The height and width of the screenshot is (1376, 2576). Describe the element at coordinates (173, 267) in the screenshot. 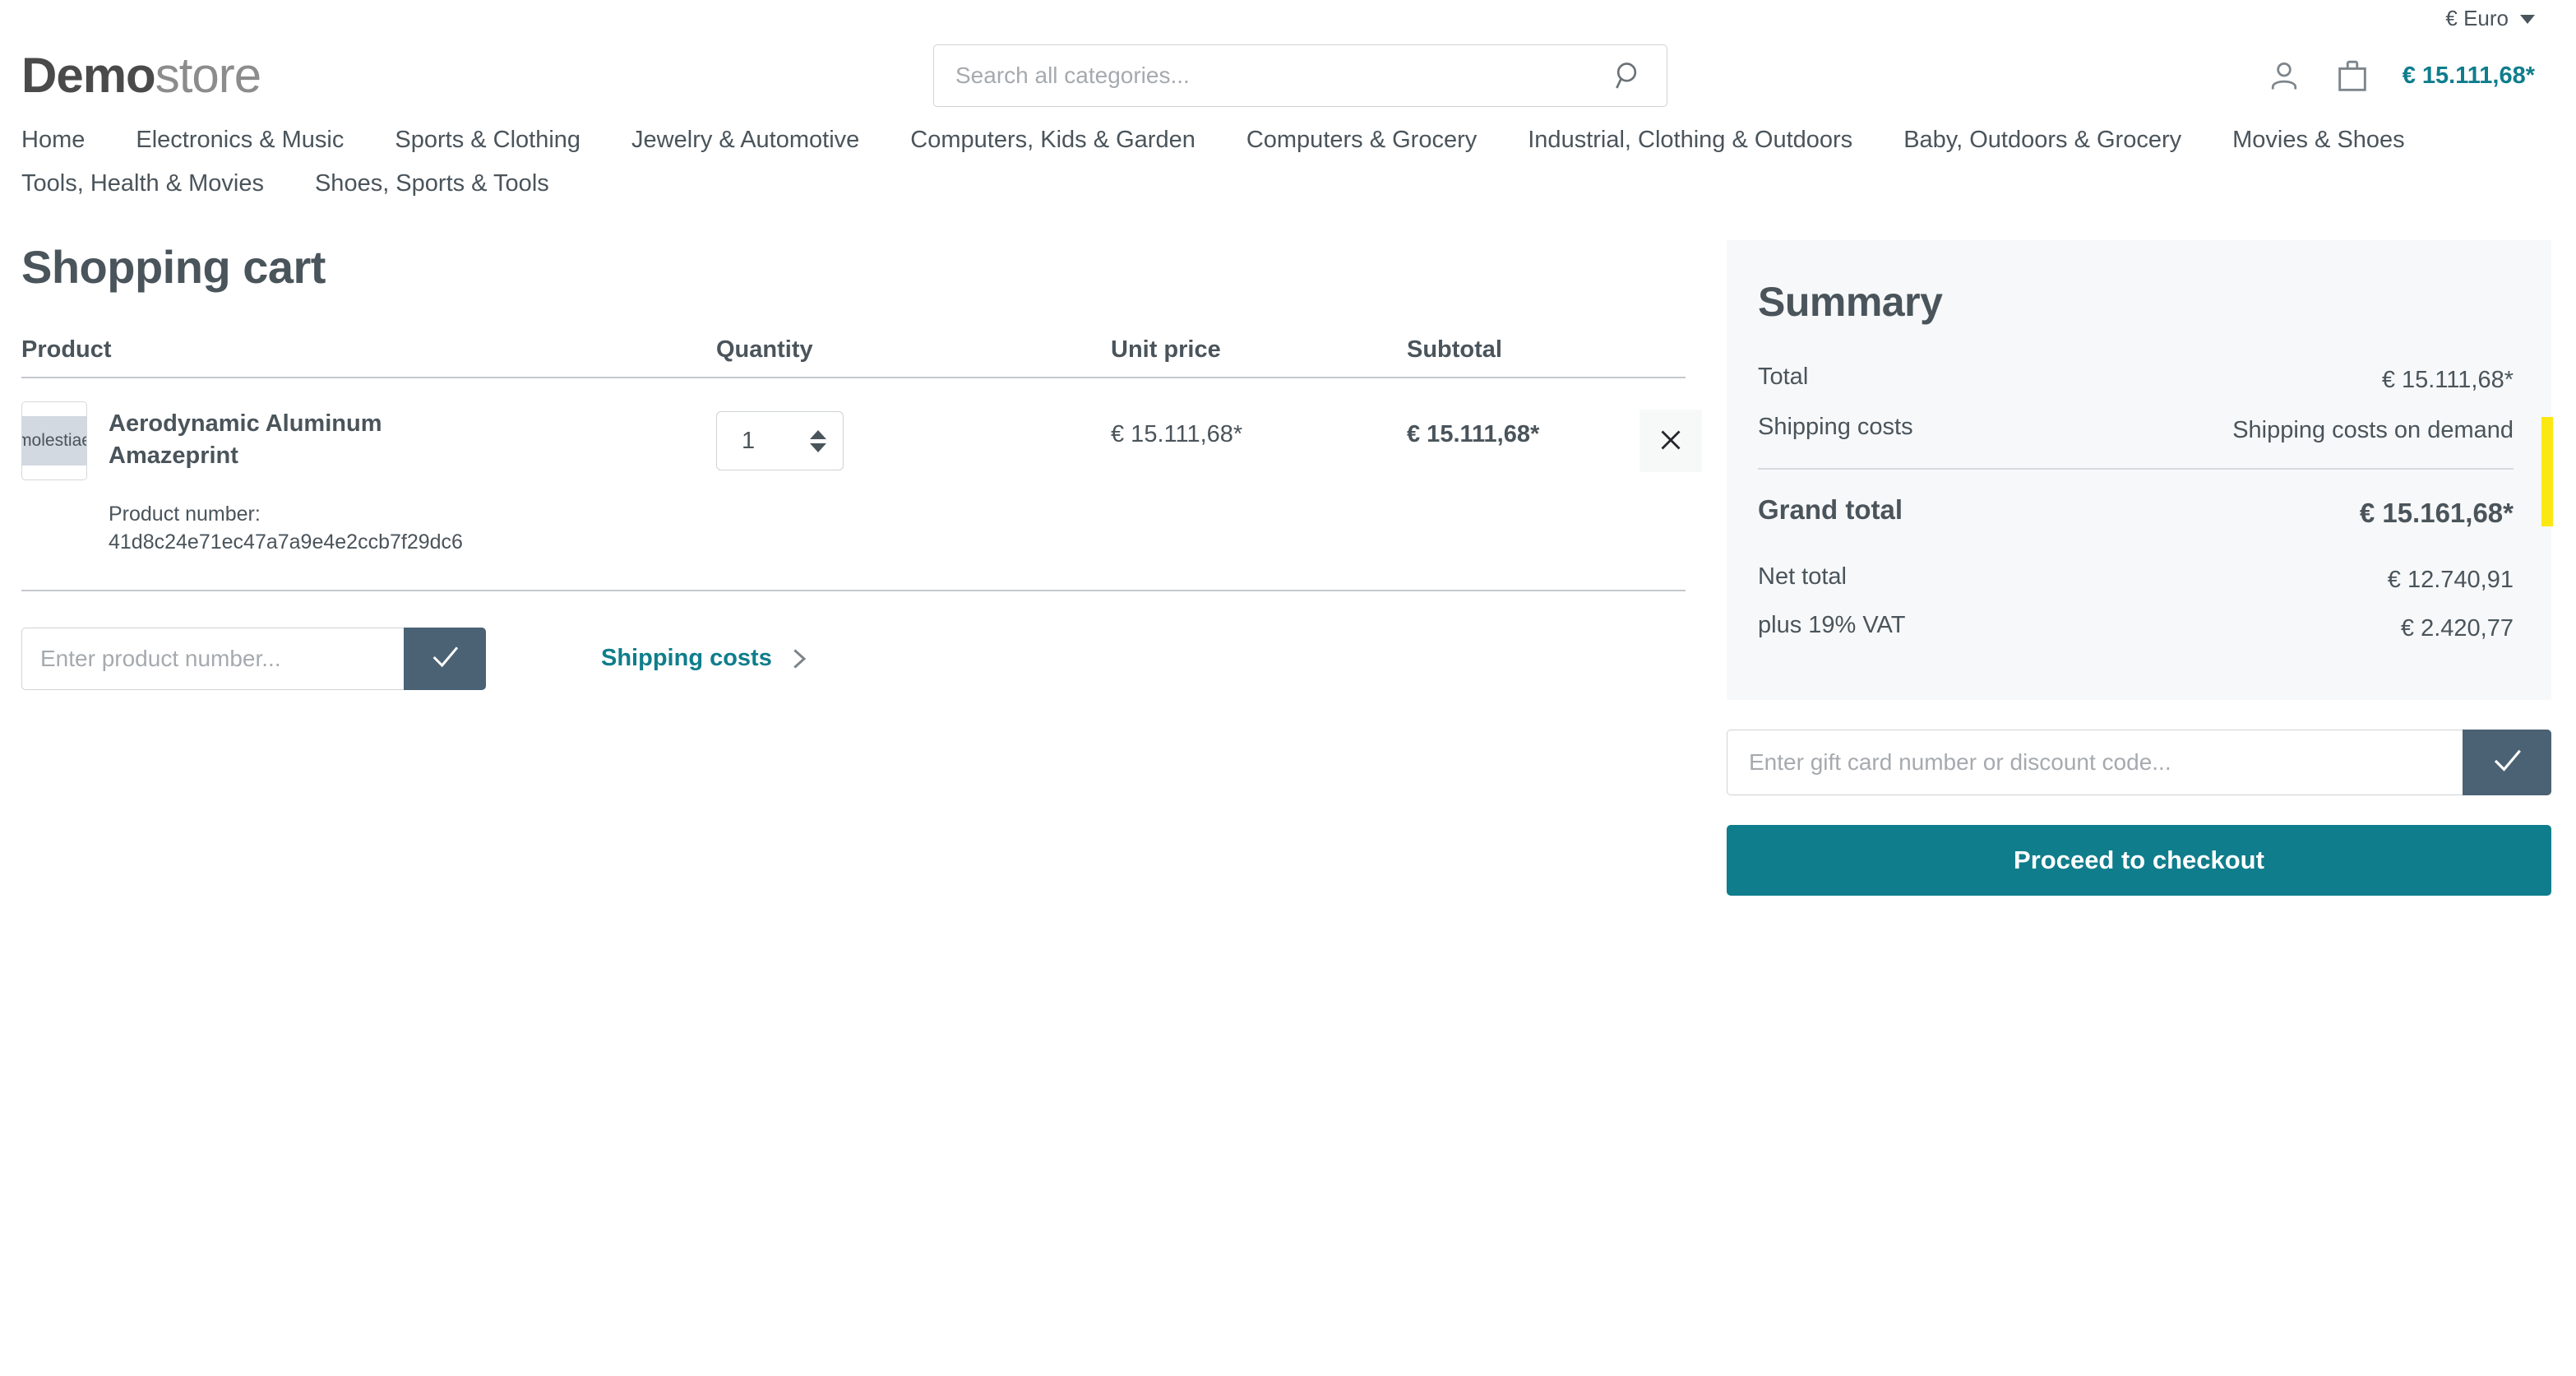

I see `page-title: Shopping cart` at that location.